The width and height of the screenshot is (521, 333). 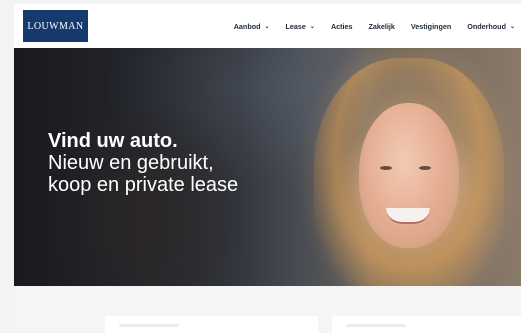 What do you see at coordinates (113, 141) in the screenshot?
I see `hero-title: Vind uw auto.` at bounding box center [113, 141].